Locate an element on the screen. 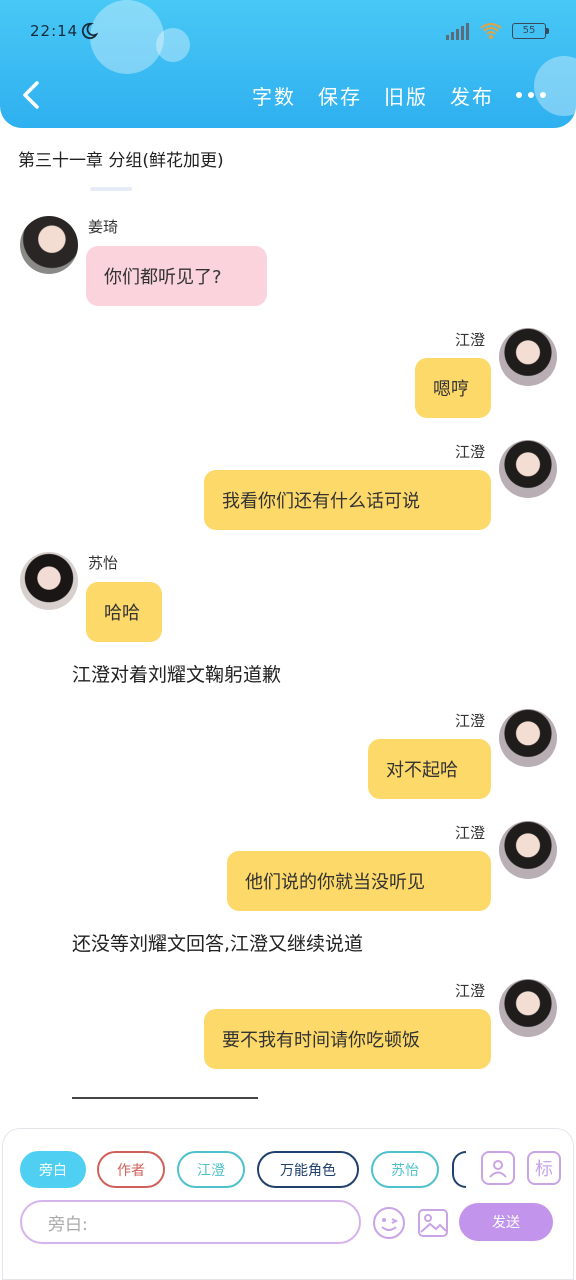 Image resolution: width=576 pixels, height=1280 pixels. editor-toolbar: 字数 保存 旧版 发布 is located at coordinates (399, 95).